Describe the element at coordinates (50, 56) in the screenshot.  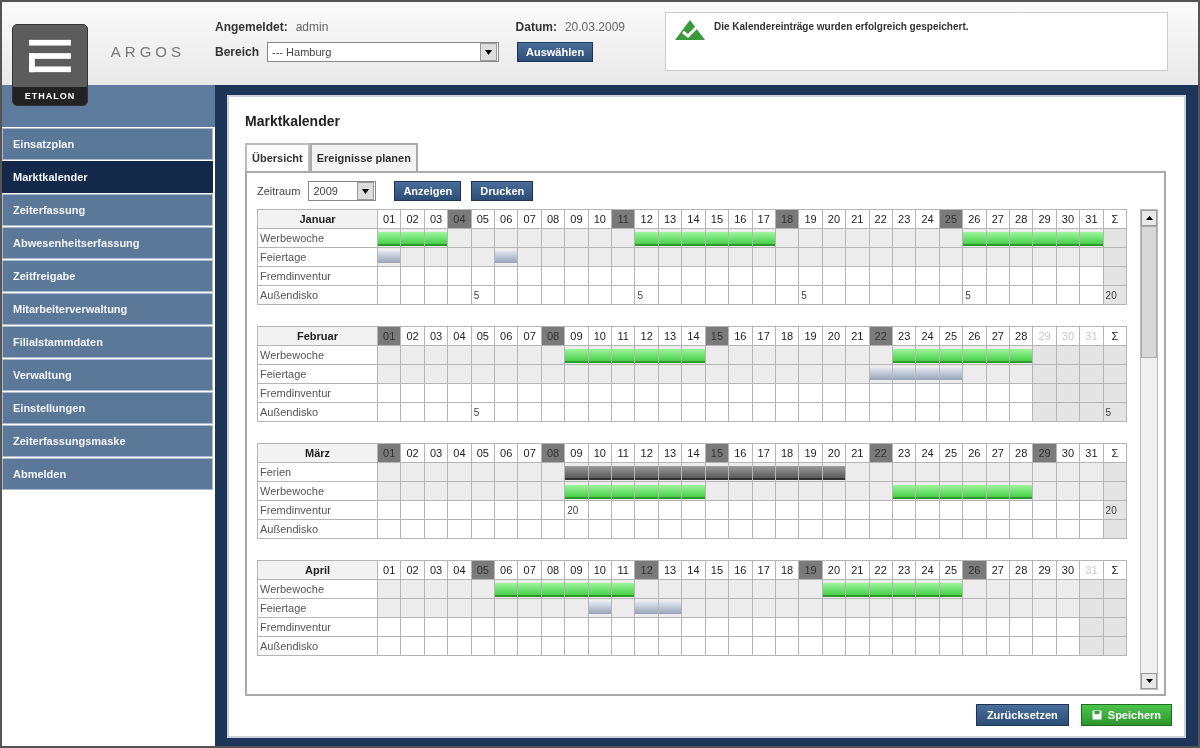
I see `logo-icon` at that location.